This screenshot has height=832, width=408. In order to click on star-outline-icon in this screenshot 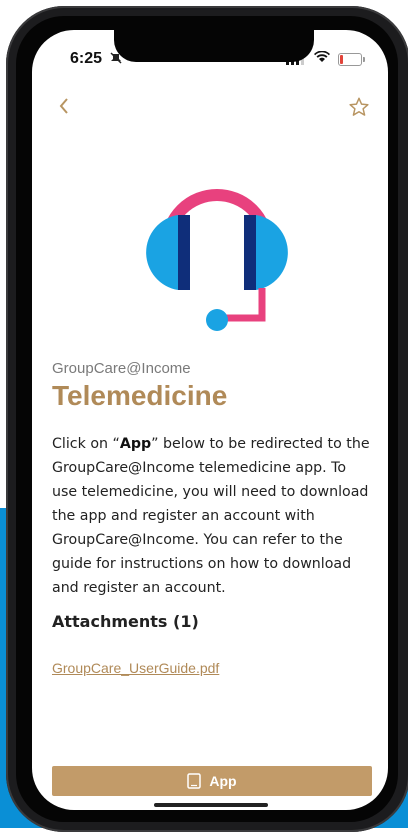, I will do `click(359, 106)`.